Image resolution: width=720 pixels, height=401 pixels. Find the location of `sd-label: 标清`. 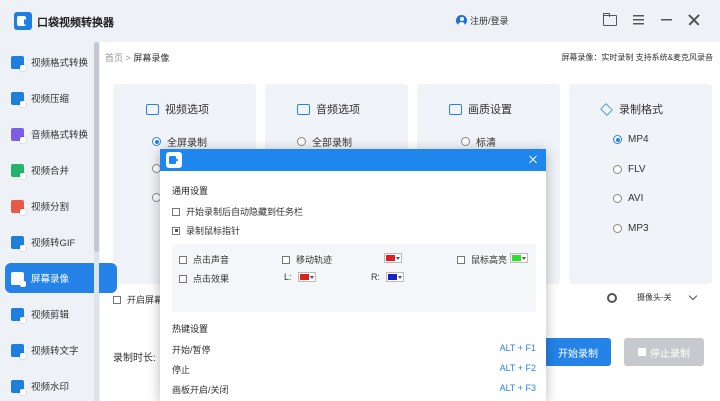

sd-label: 标清 is located at coordinates (486, 143).